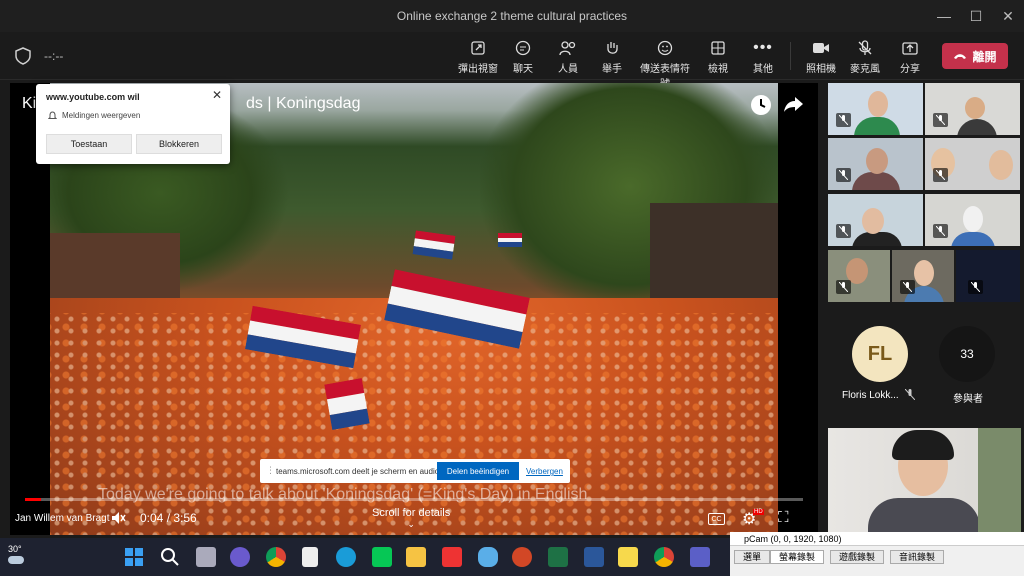 This screenshot has height=576, width=1024. Describe the element at coordinates (984, 56) in the screenshot. I see `leave-label: 離開` at that location.